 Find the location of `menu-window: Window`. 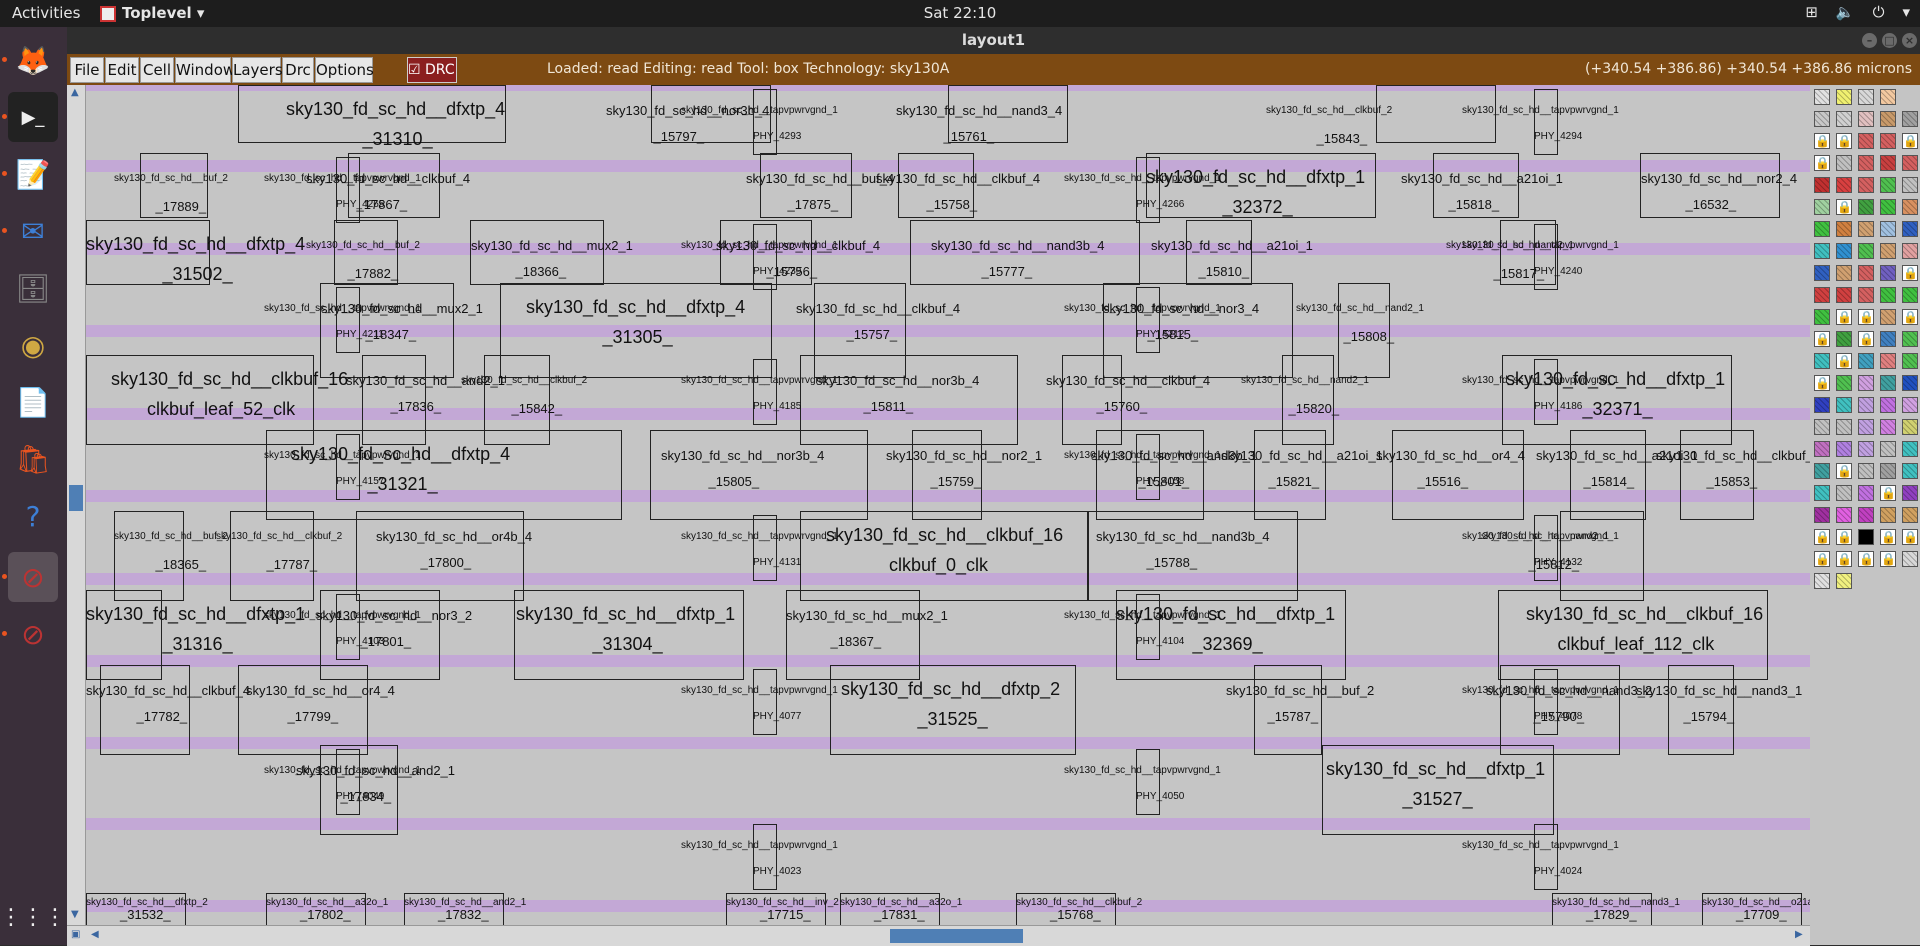

menu-window: Window is located at coordinates (205, 70).